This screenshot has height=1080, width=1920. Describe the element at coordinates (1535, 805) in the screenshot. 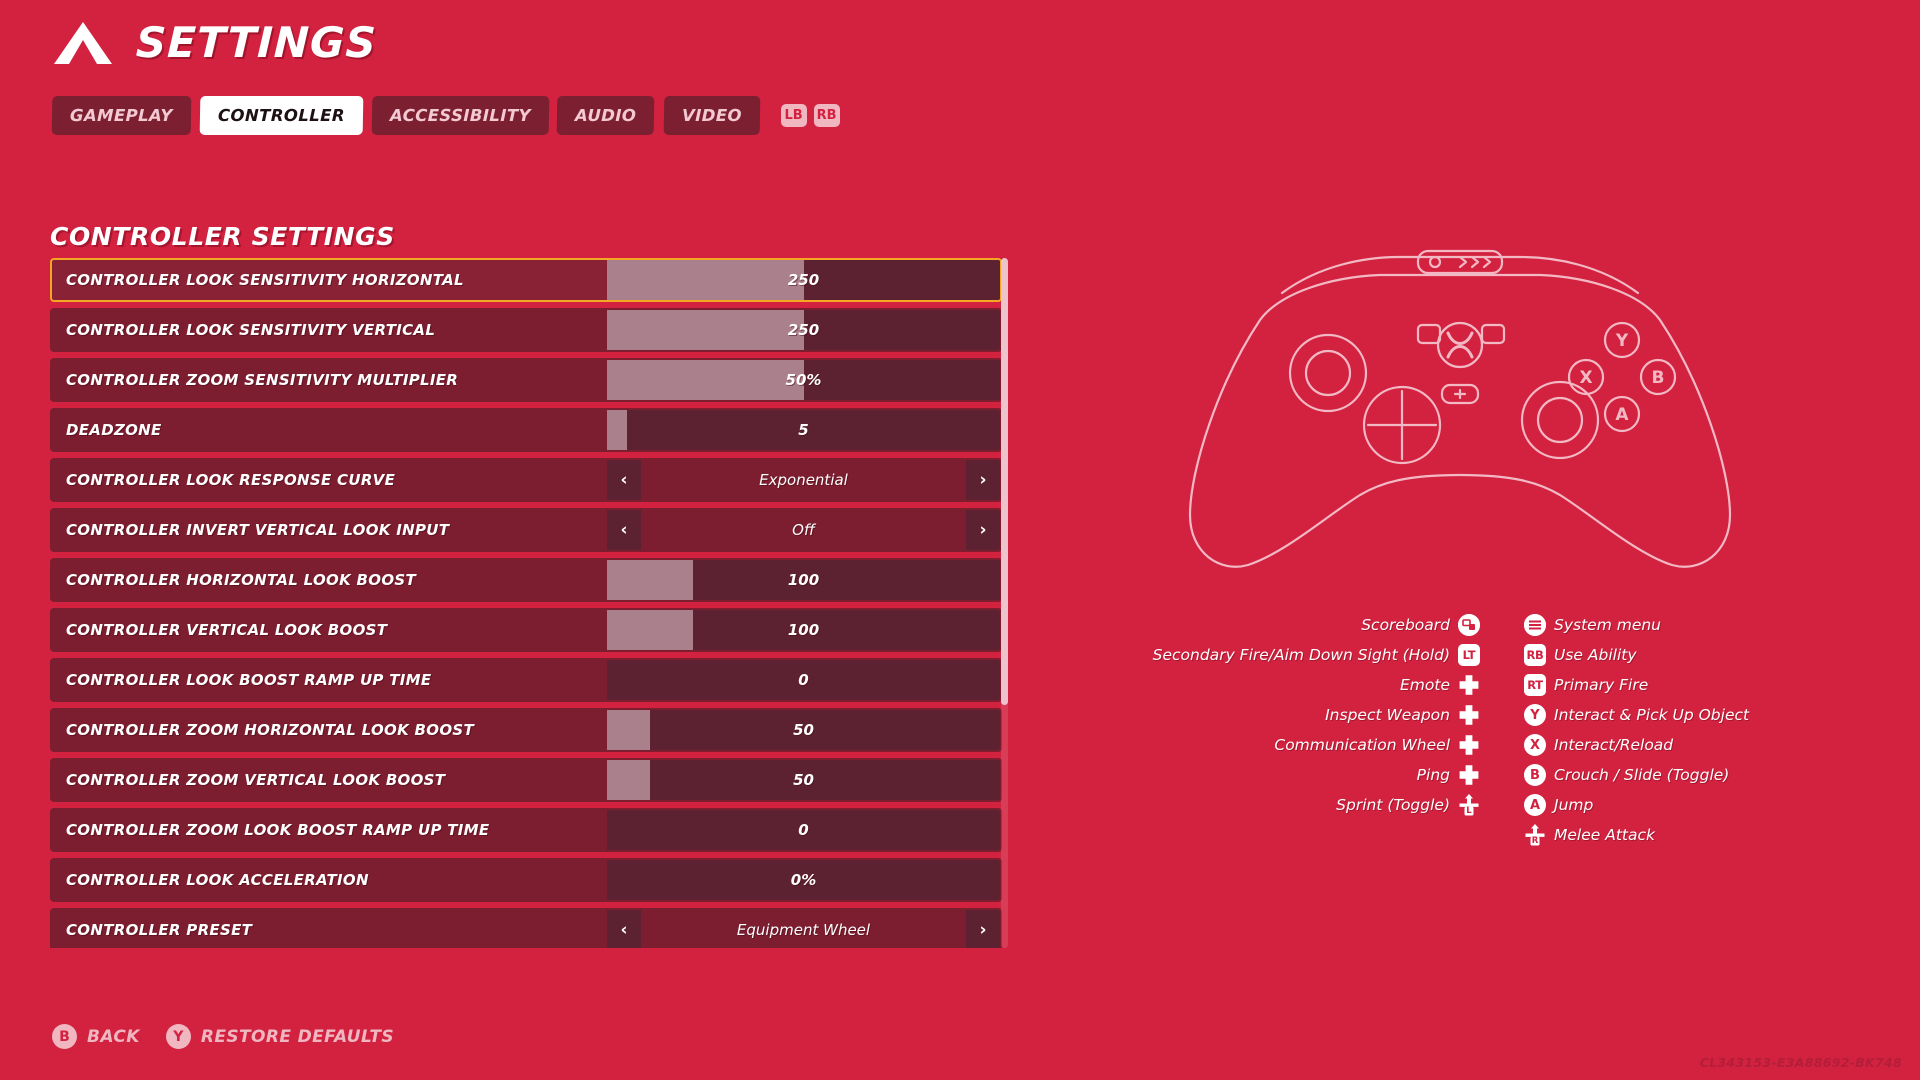

I see `a-button-icon: A` at that location.